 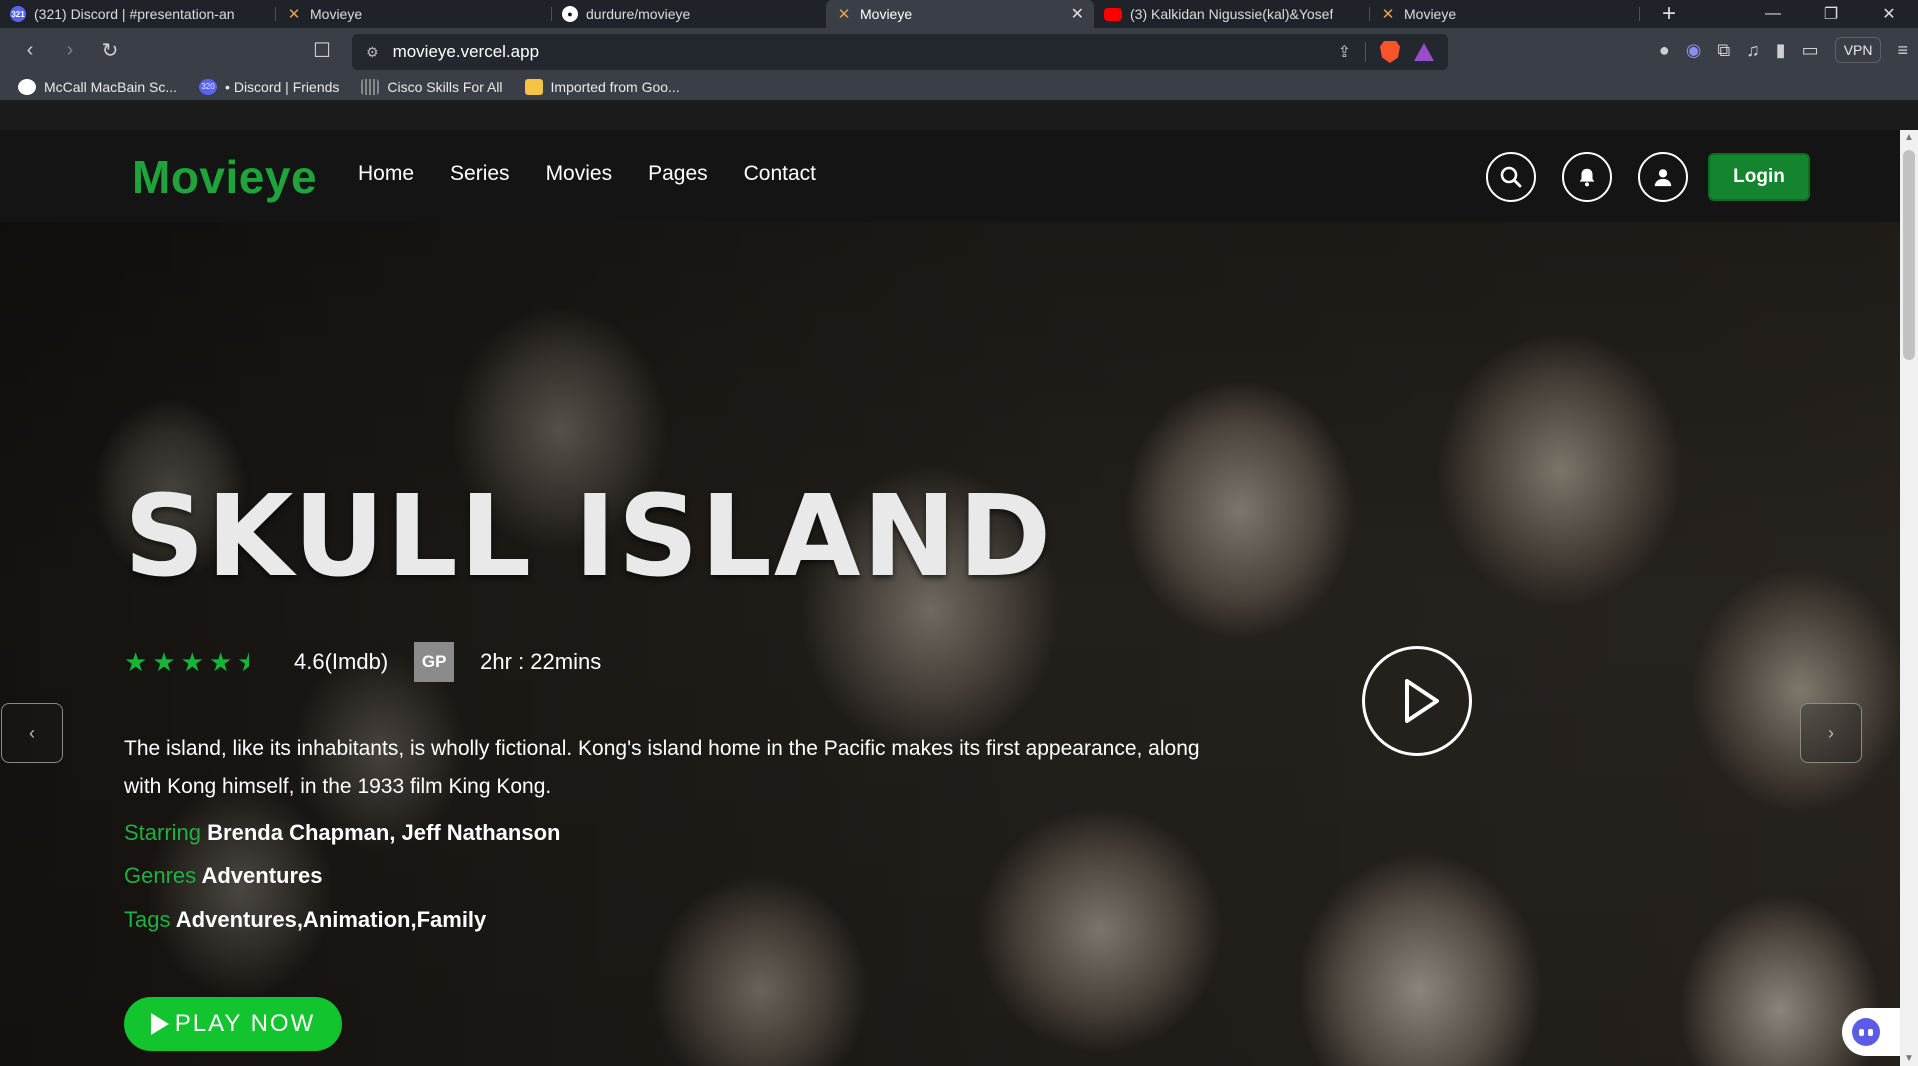 I want to click on movie-title: SKULL ISLAND, so click(x=589, y=537).